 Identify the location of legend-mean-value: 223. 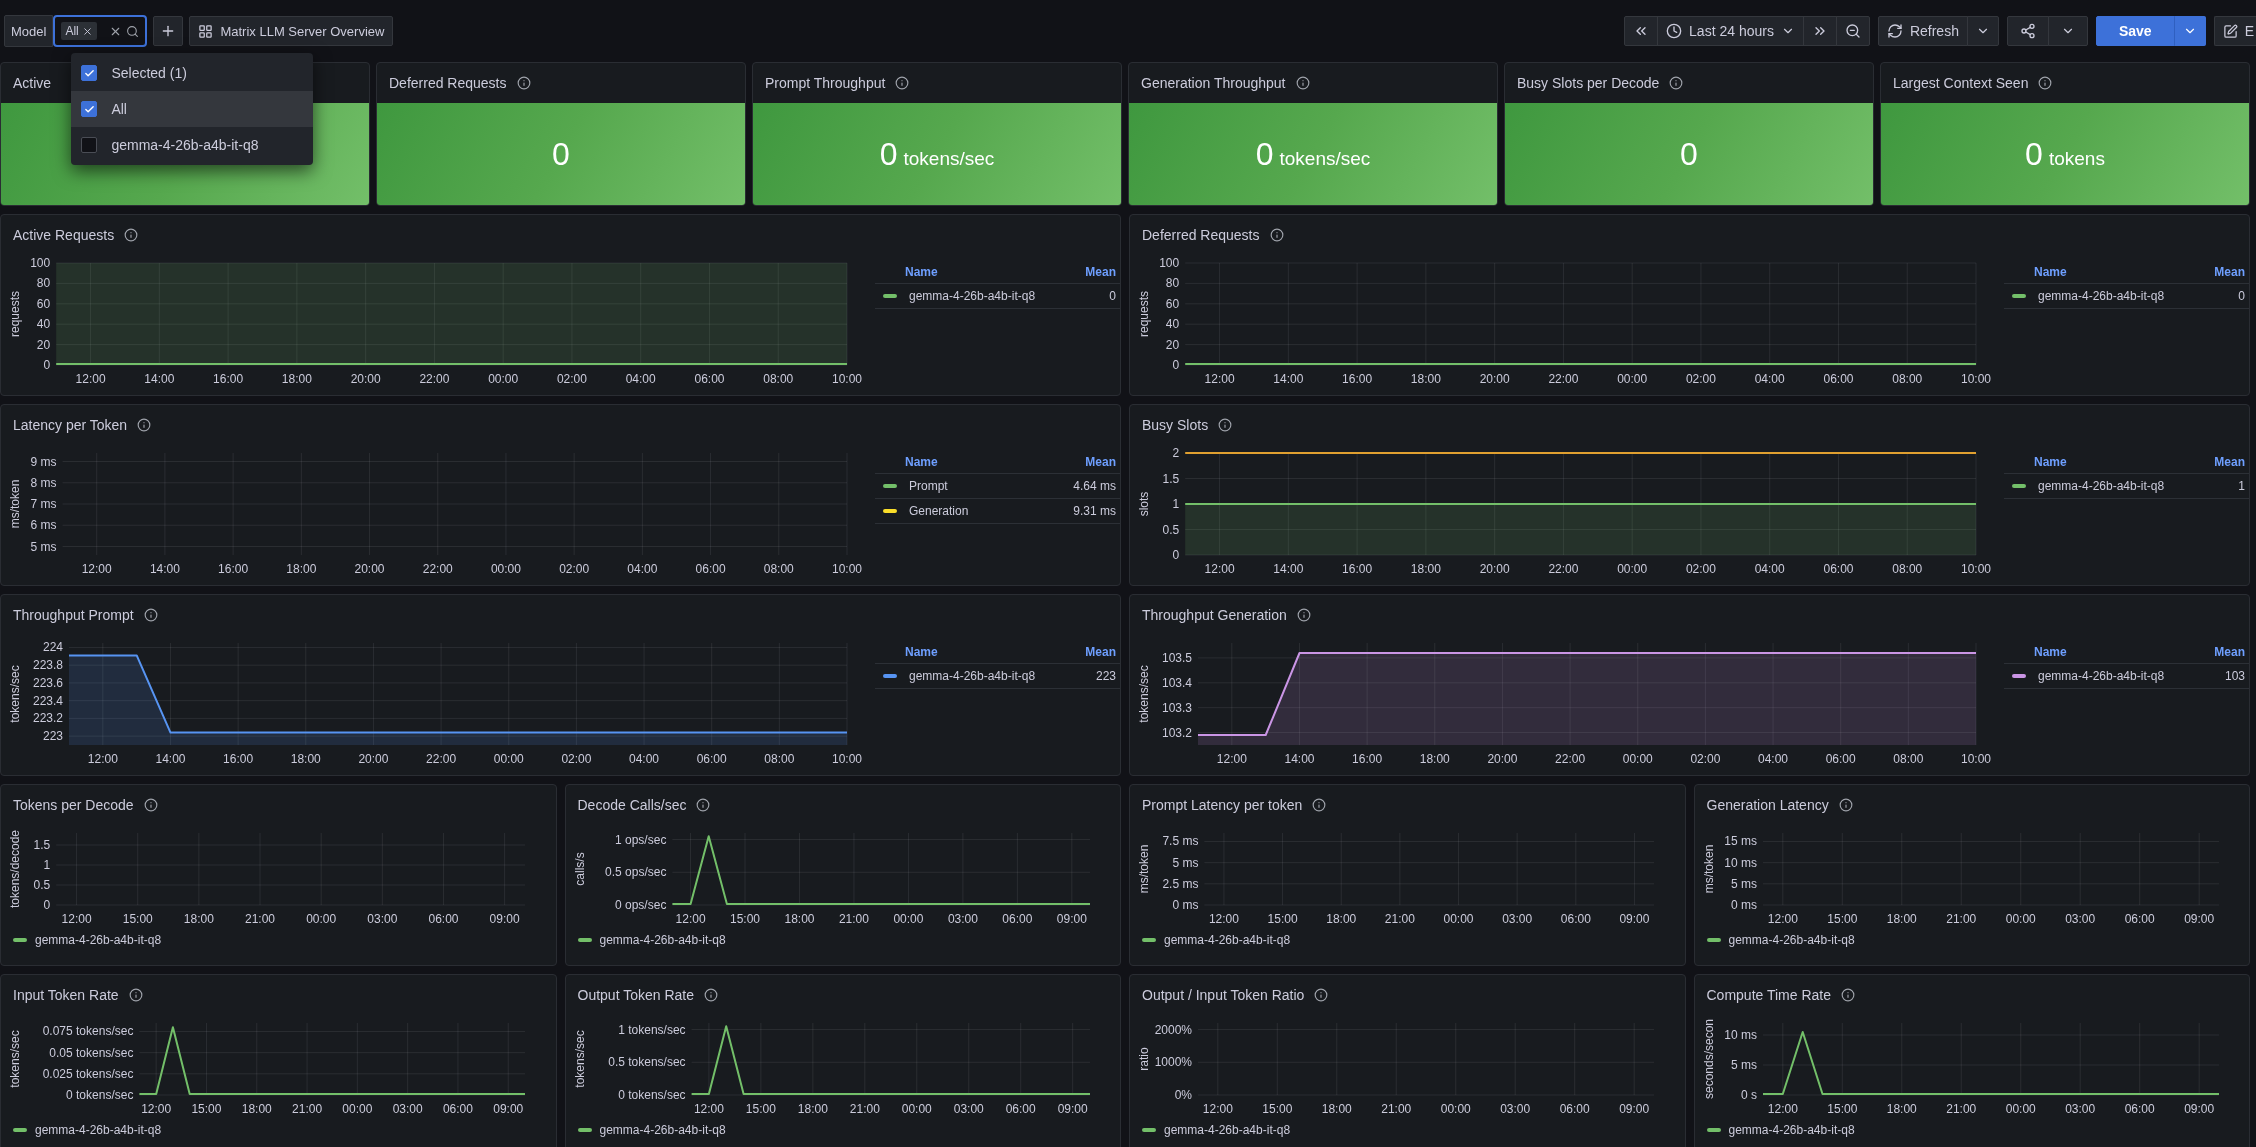
(1105, 676).